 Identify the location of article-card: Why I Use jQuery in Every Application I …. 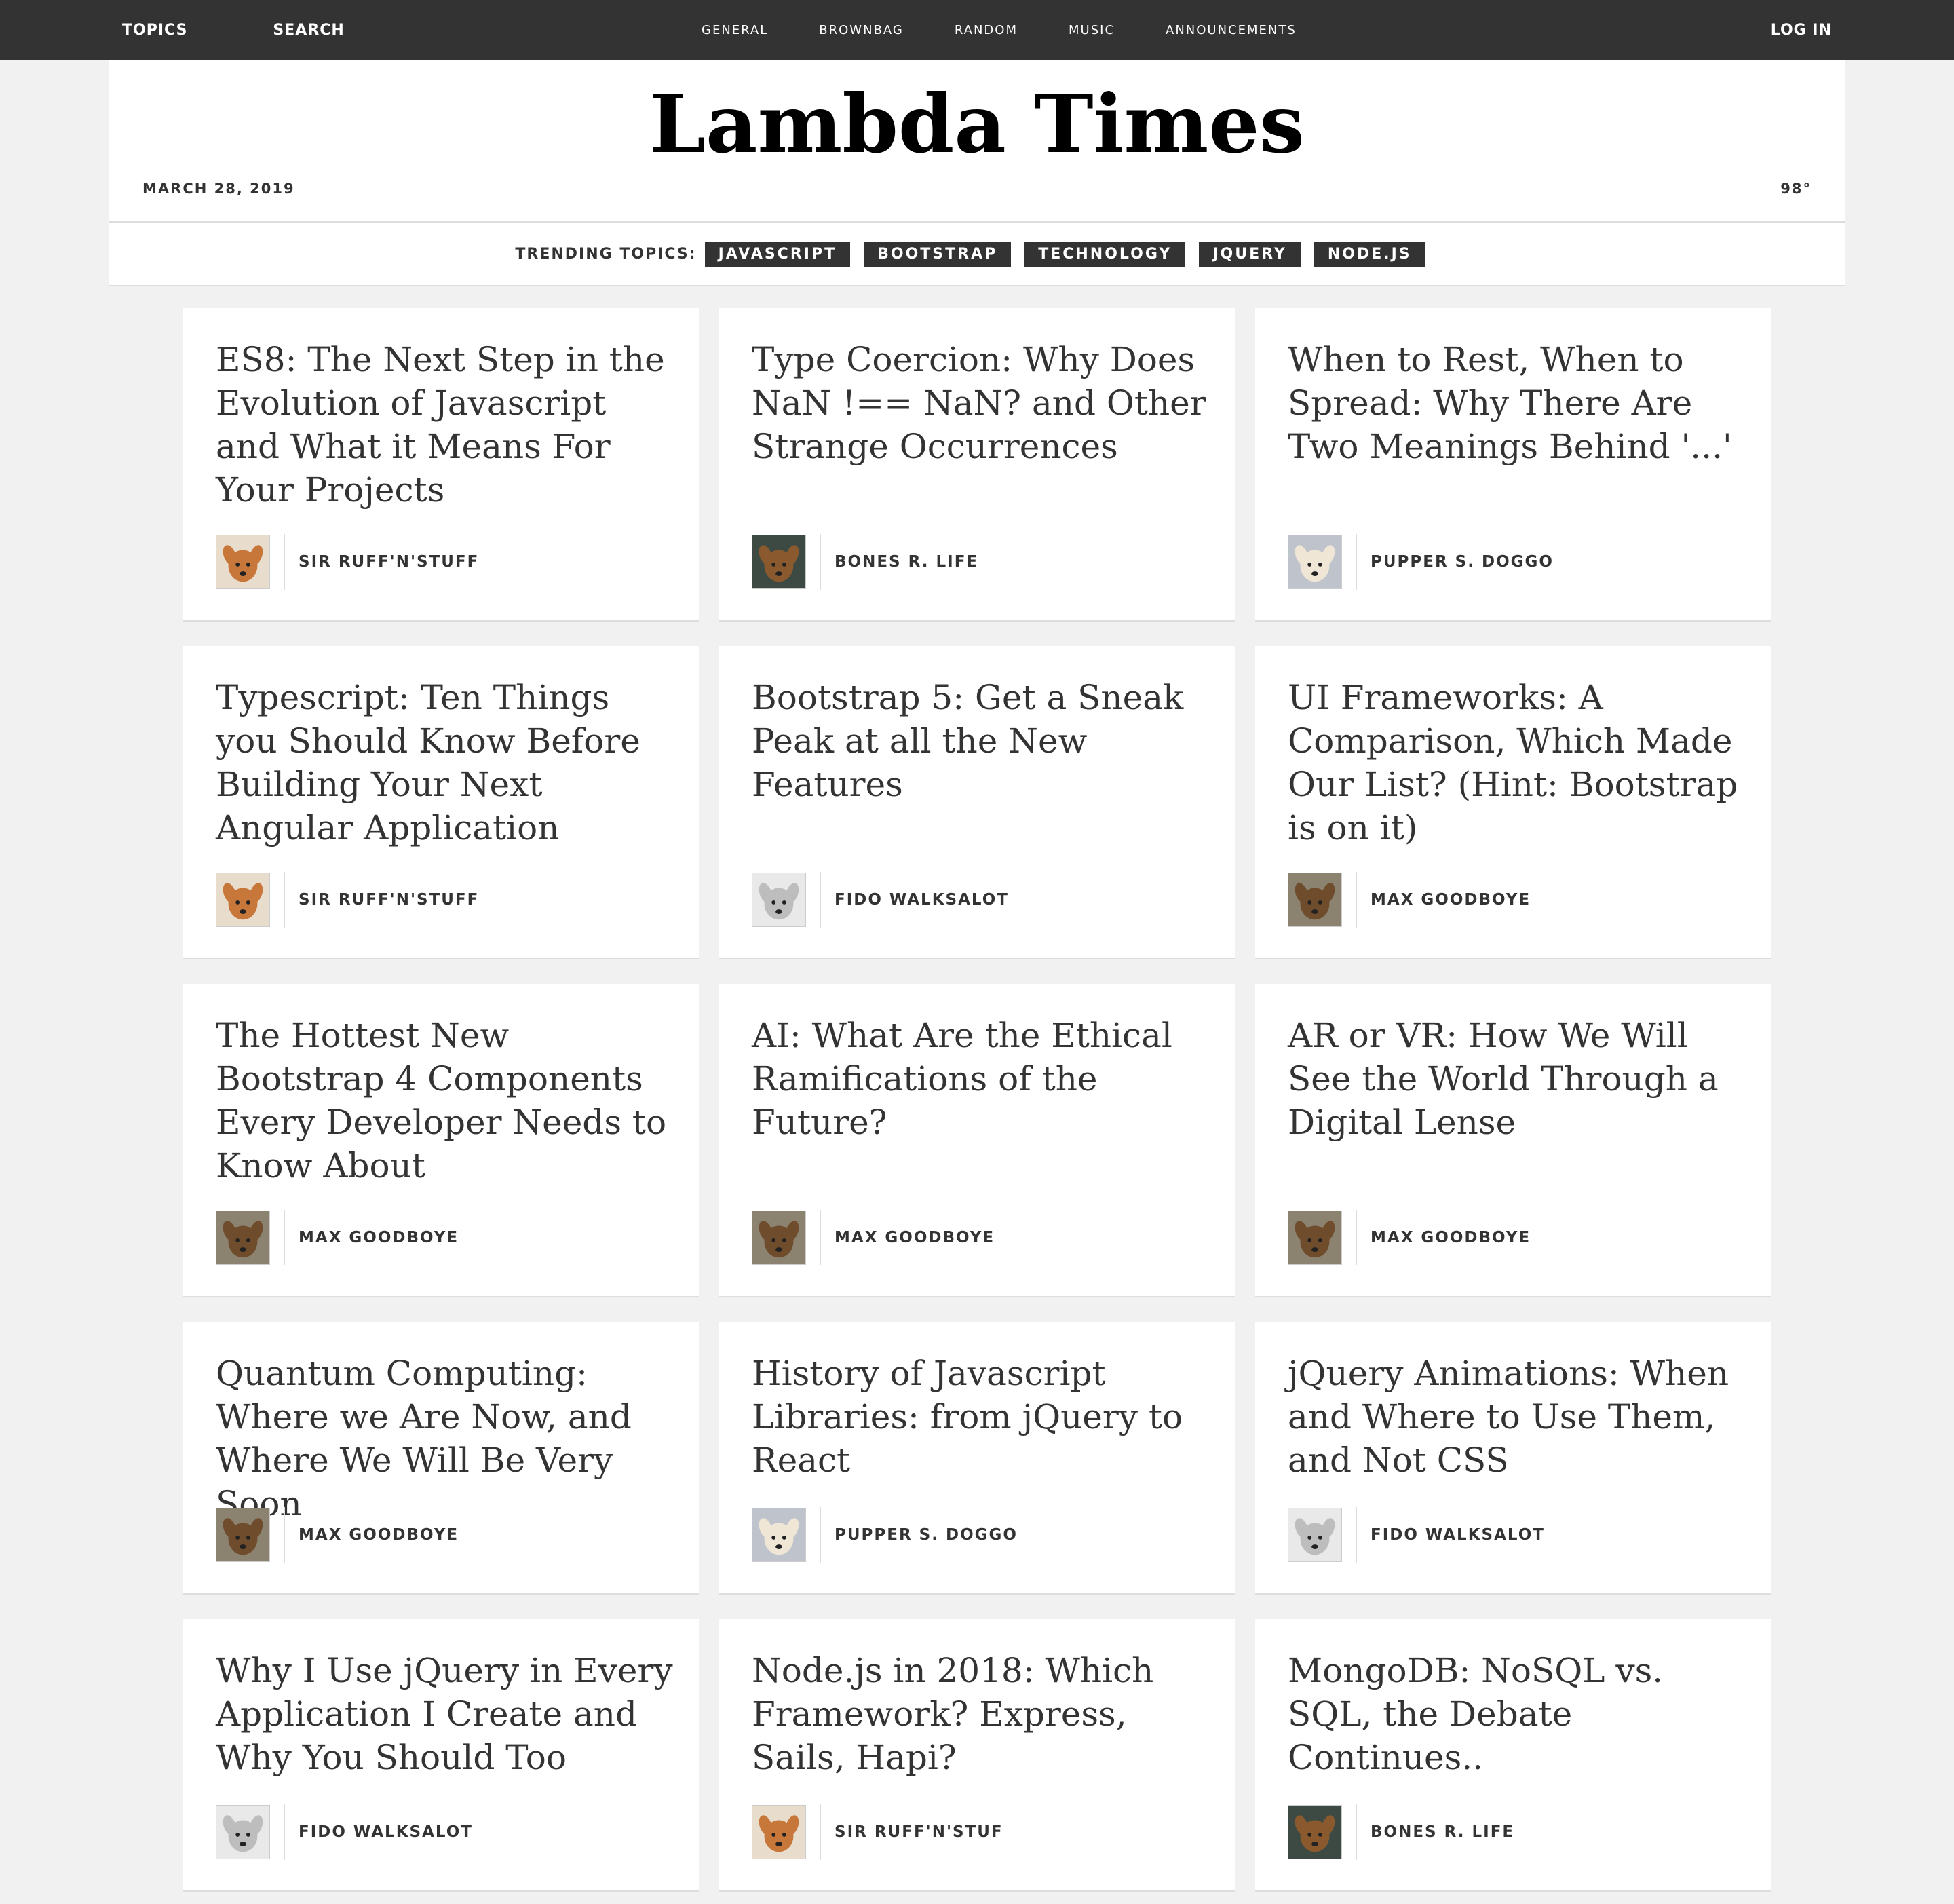
(441, 1755).